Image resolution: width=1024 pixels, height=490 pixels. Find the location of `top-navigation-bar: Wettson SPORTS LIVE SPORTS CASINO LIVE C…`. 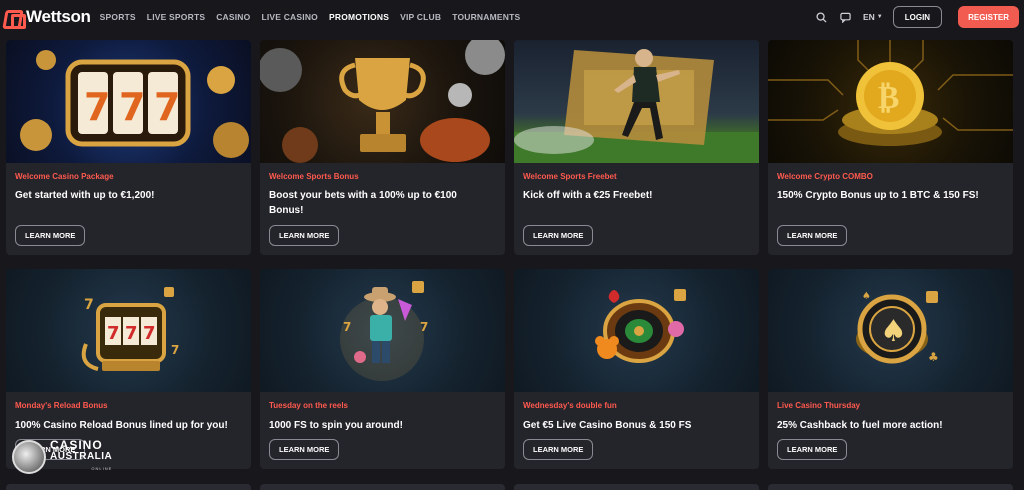

top-navigation-bar: Wettson SPORTS LIVE SPORTS CASINO LIVE C… is located at coordinates (512, 17).